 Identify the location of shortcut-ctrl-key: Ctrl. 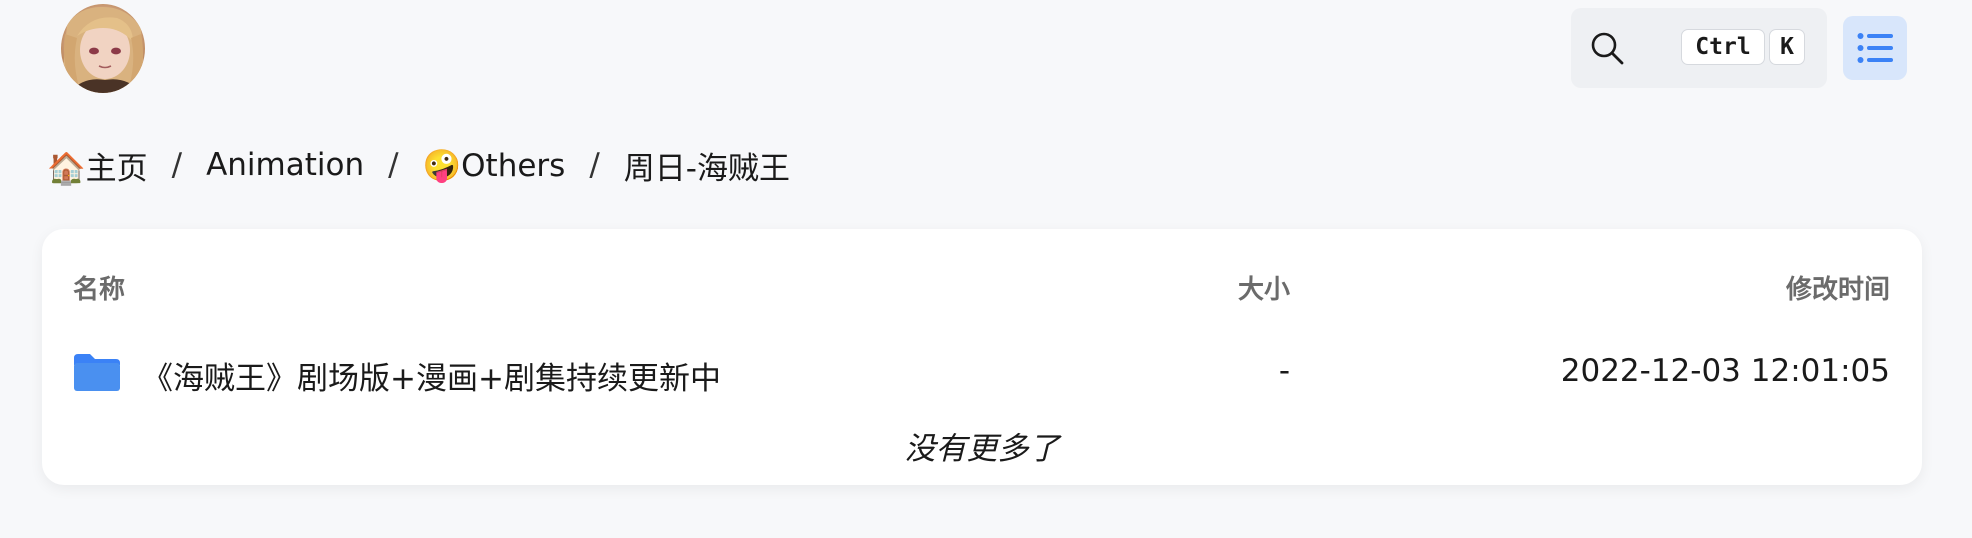
(1723, 47).